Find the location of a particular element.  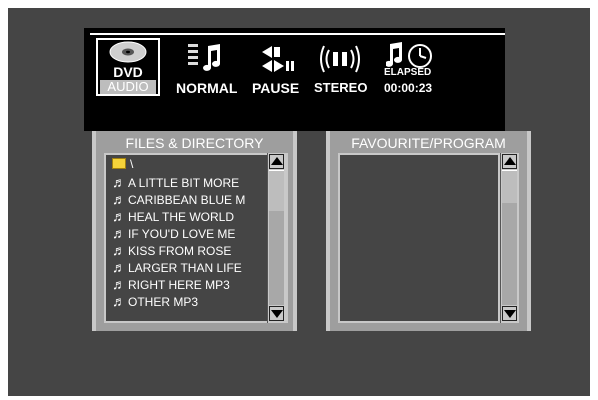

list-item: ♬ KISS FROM ROSE is located at coordinates (171, 250).